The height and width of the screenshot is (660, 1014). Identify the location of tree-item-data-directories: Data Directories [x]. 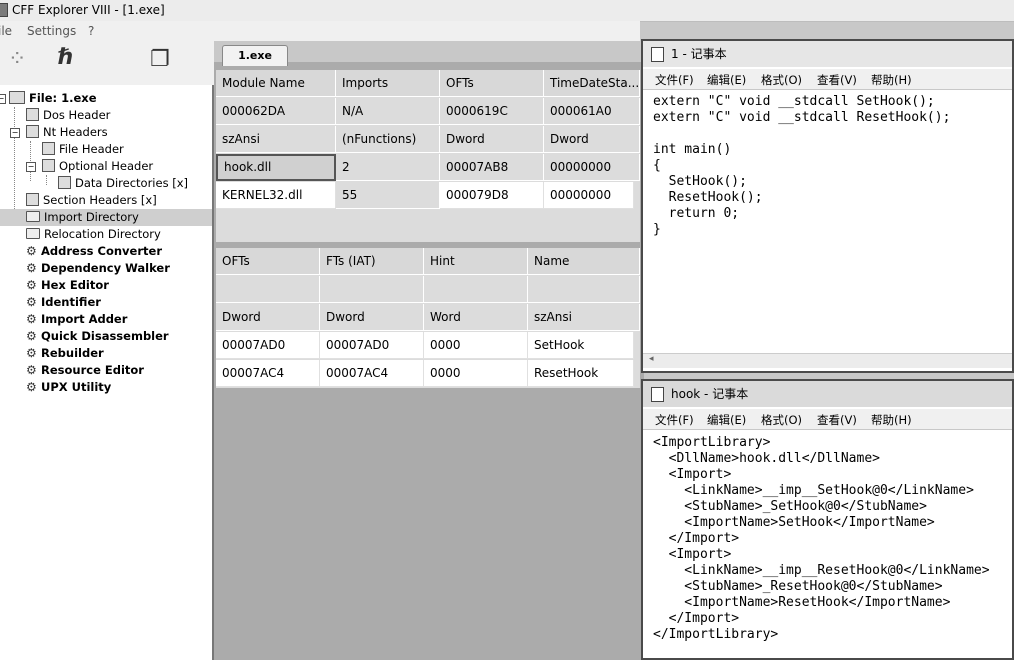
(123, 183).